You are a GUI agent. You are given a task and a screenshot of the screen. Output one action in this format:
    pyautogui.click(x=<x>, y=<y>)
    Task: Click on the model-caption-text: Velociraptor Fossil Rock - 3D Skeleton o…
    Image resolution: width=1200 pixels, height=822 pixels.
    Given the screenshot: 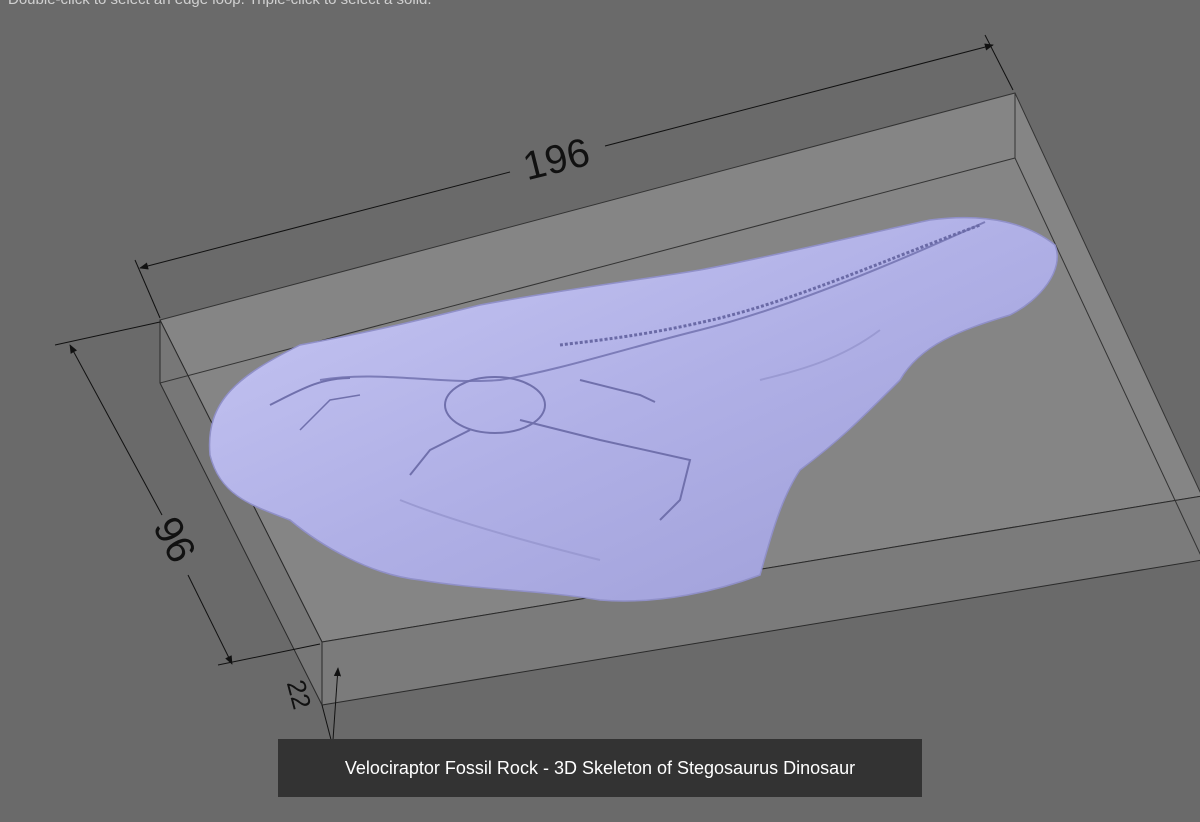 What is the action you would take?
    pyautogui.click(x=600, y=767)
    